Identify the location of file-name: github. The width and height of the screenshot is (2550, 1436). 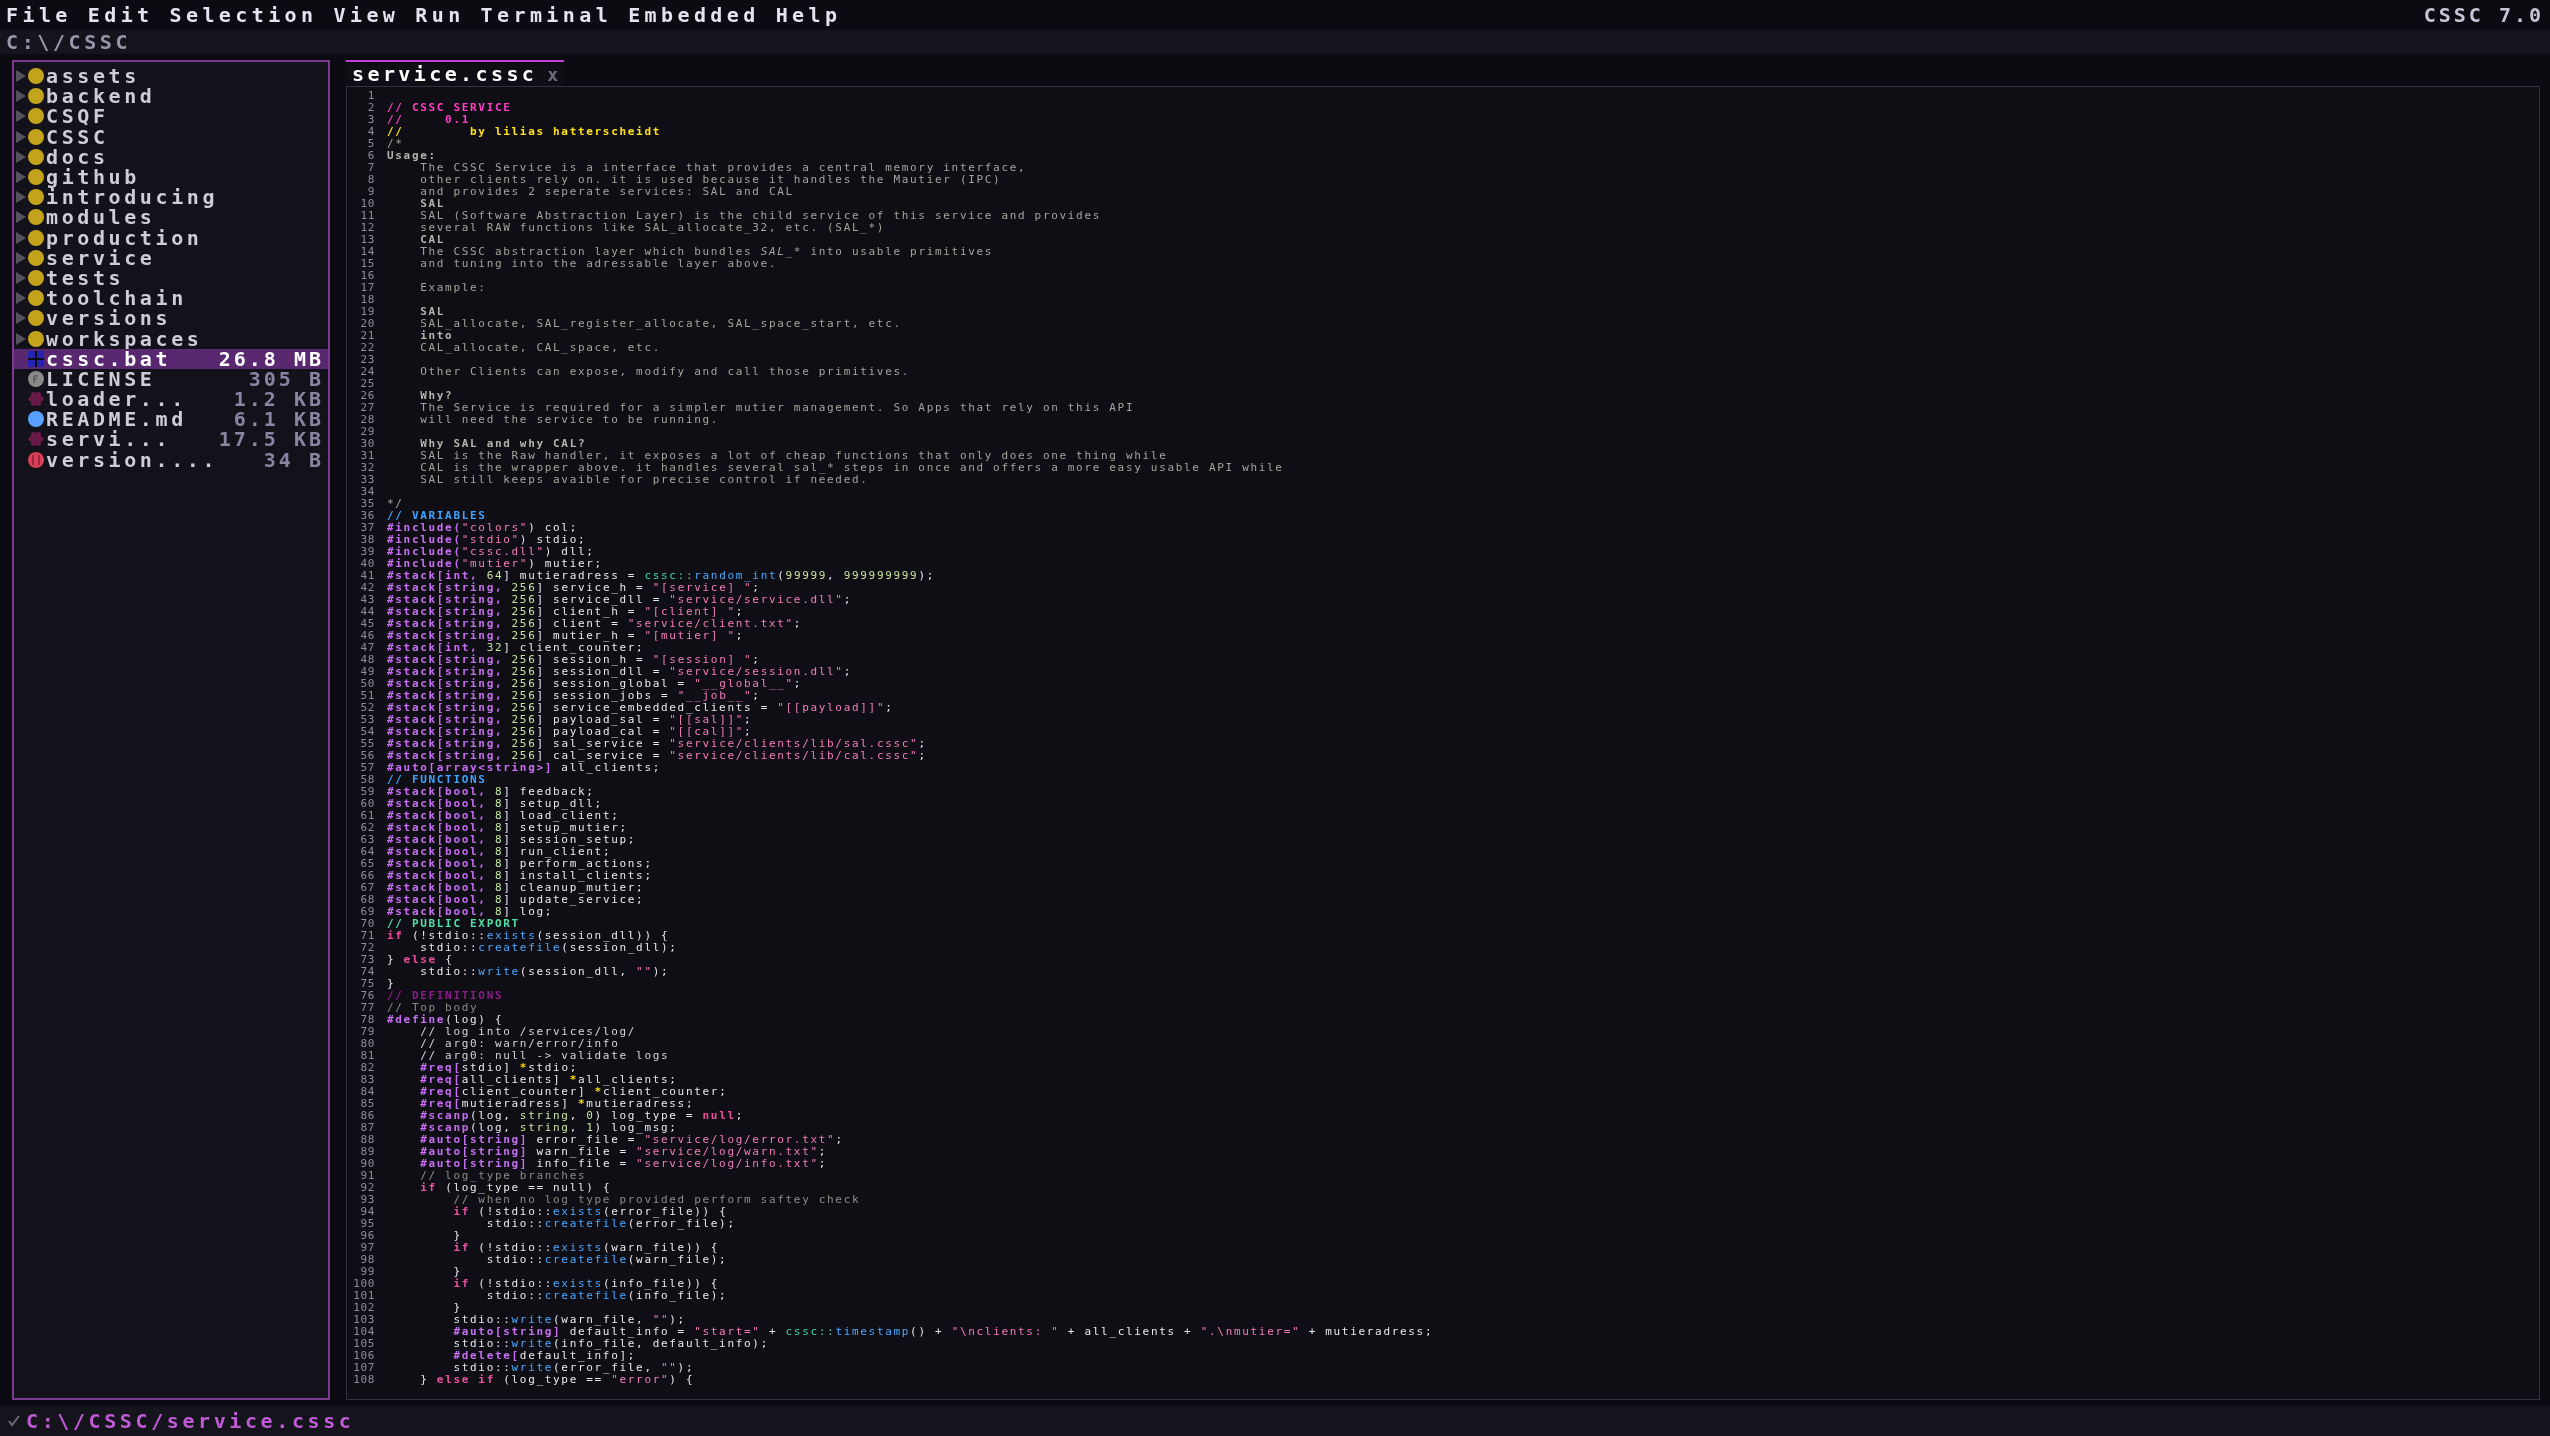
(93, 177).